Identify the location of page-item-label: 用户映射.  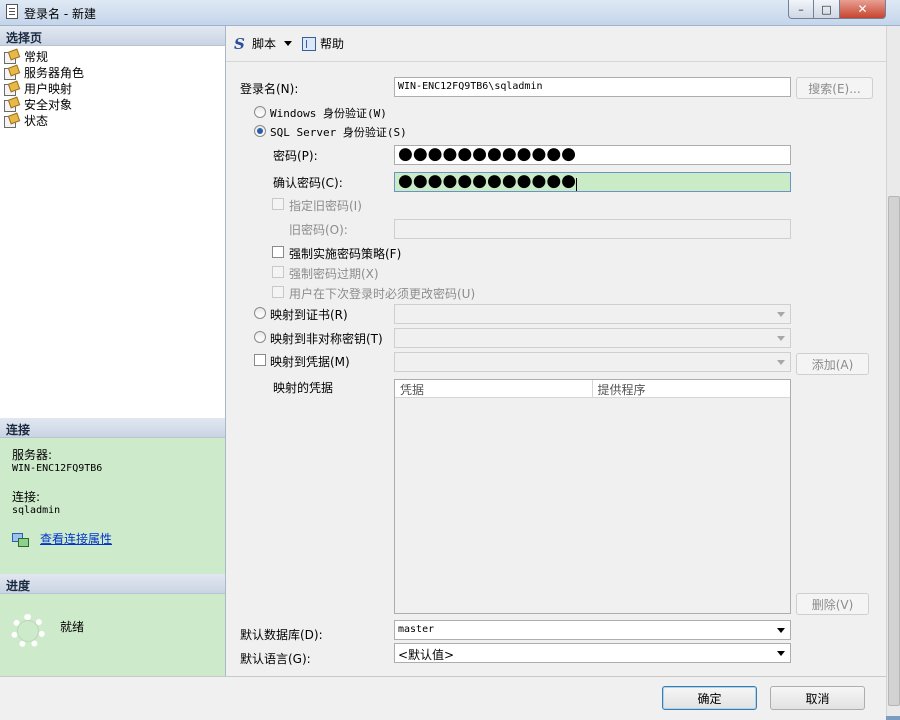
(48, 88).